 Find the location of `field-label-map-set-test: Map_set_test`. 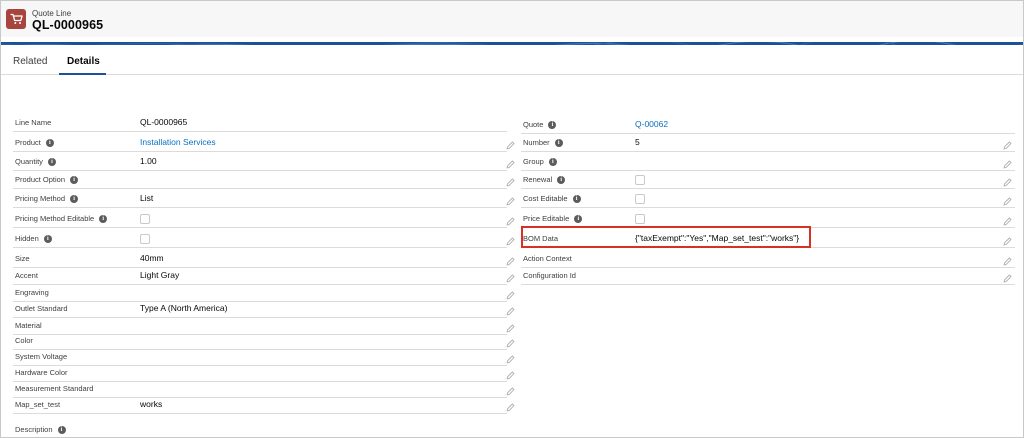

field-label-map-set-test: Map_set_test is located at coordinates (37, 404).